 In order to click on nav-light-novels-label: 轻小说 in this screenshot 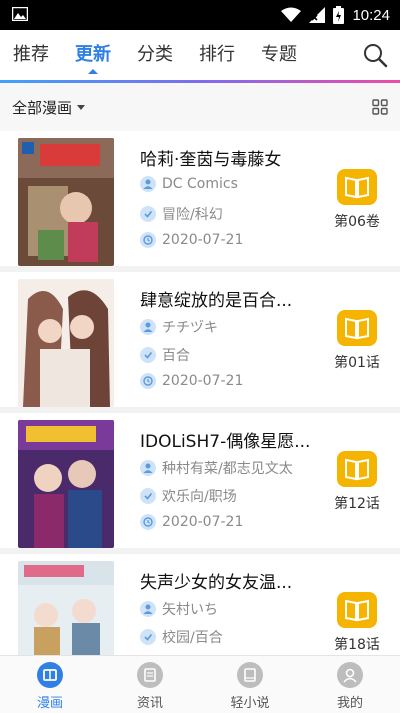, I will do `click(250, 703)`.